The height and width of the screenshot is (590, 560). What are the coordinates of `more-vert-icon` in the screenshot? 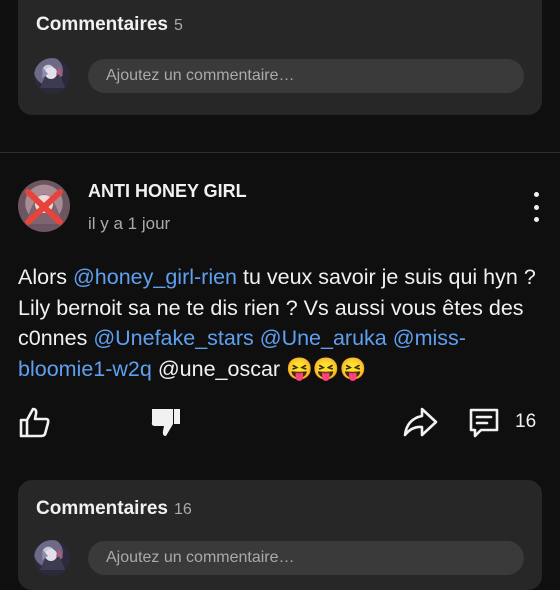 It's located at (536, 207).